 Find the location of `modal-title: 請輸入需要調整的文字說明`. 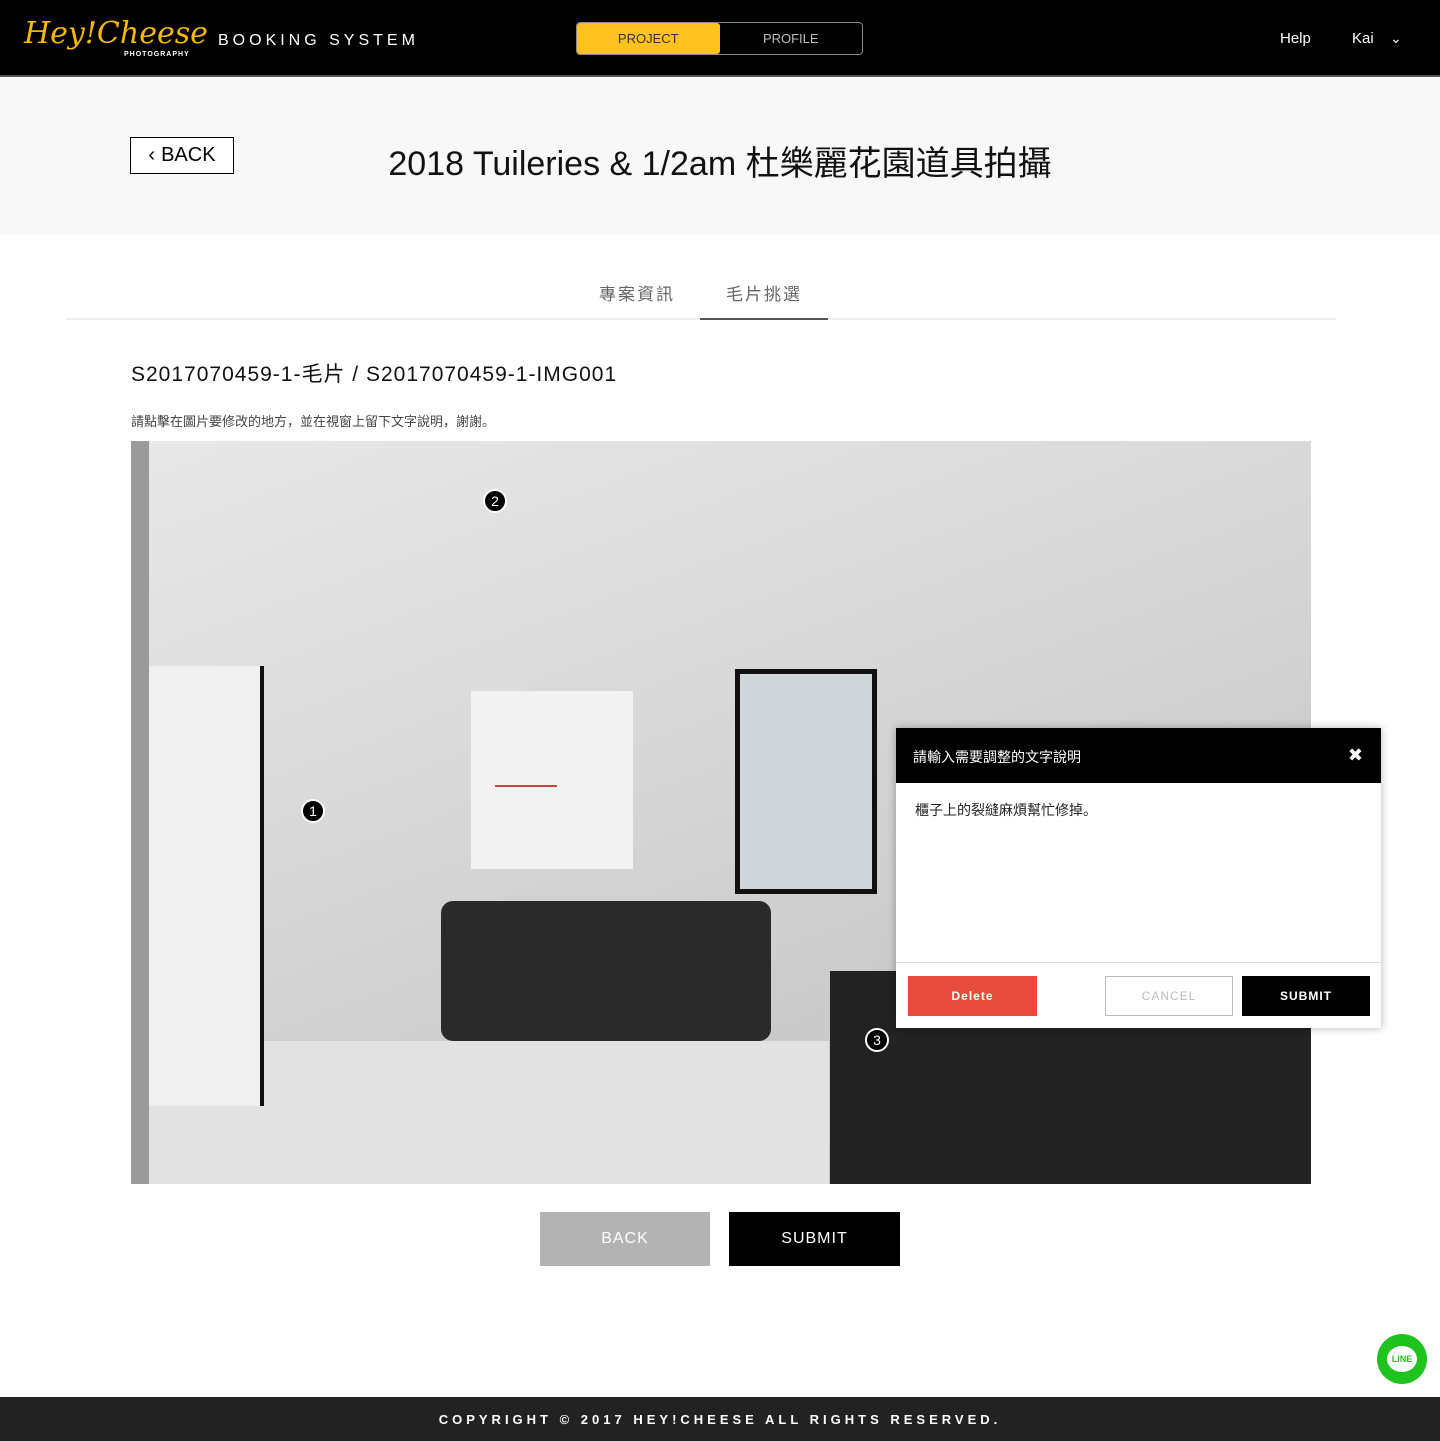

modal-title: 請輸入需要調整的文字說明 is located at coordinates (1138, 755).